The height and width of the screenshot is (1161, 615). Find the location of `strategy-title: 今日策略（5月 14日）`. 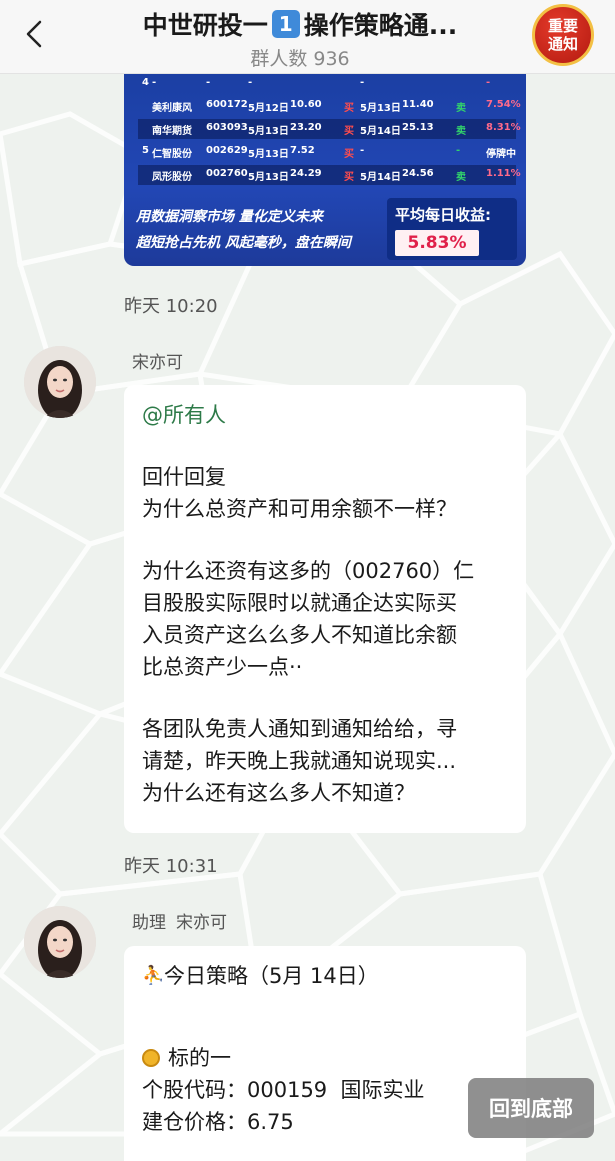

strategy-title: 今日策略（5月 14日） is located at coordinates (271, 976).